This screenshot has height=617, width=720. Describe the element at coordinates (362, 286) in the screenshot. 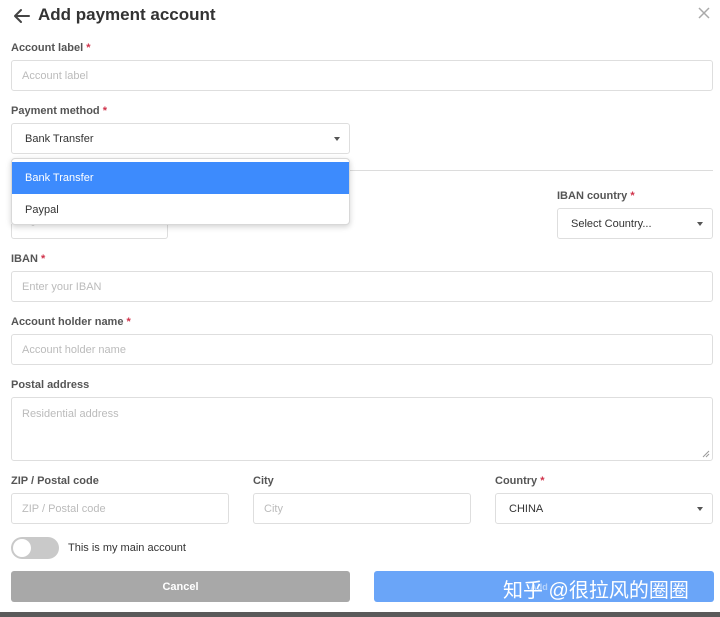

I see `iban-input: Enter your IBAN` at that location.